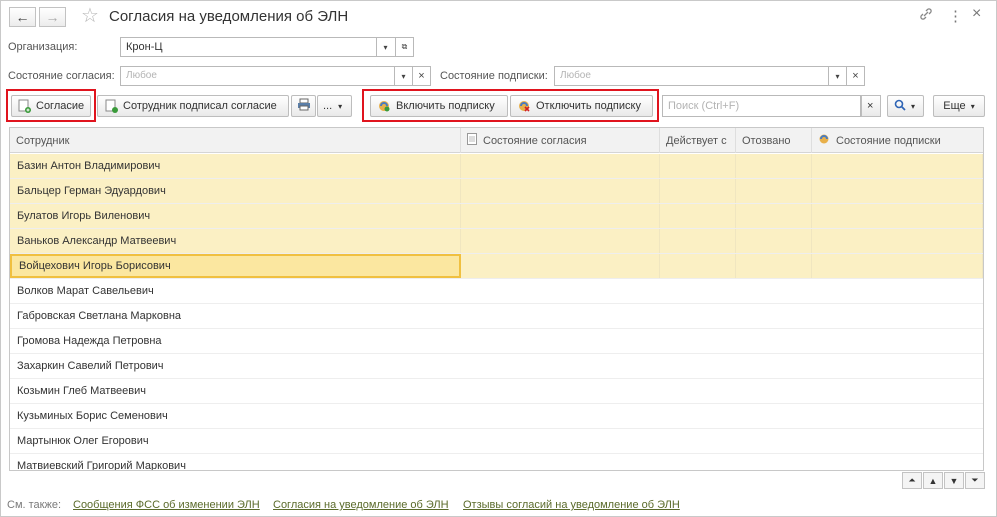  I want to click on open-window-icon: ⧉, so click(404, 46).